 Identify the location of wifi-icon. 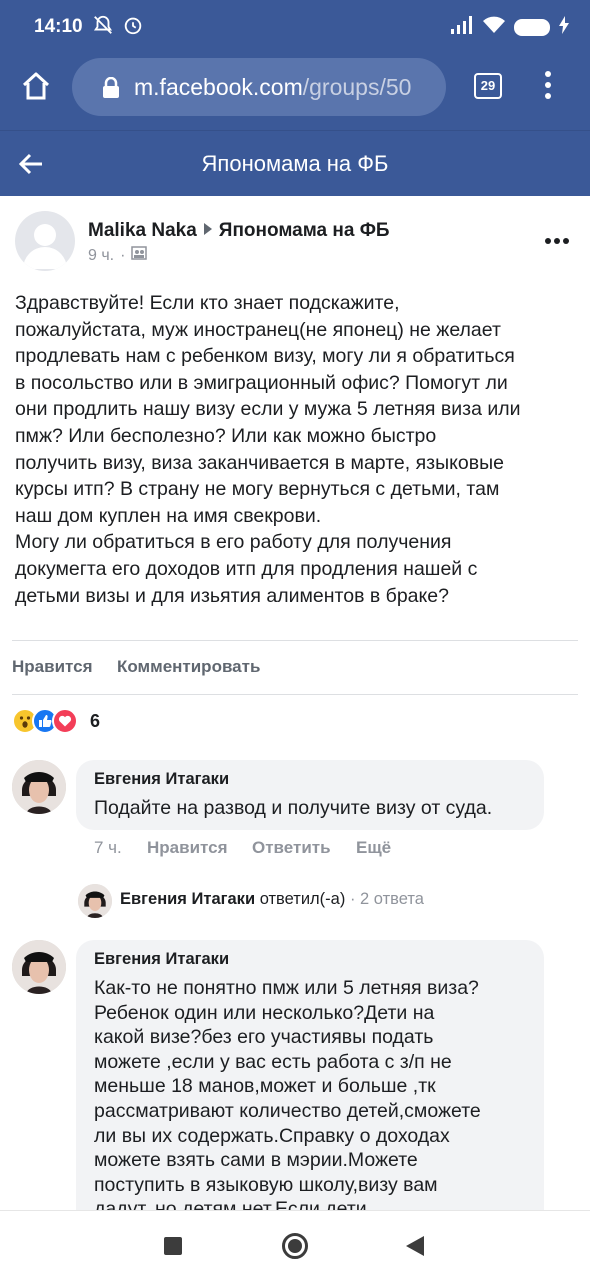
(494, 27).